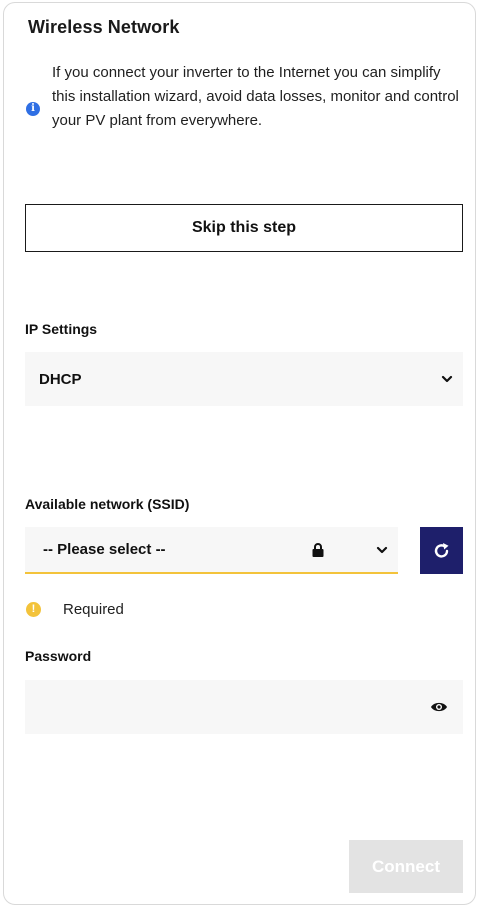  What do you see at coordinates (104, 27) in the screenshot?
I see `page-title: Wireless Network` at bounding box center [104, 27].